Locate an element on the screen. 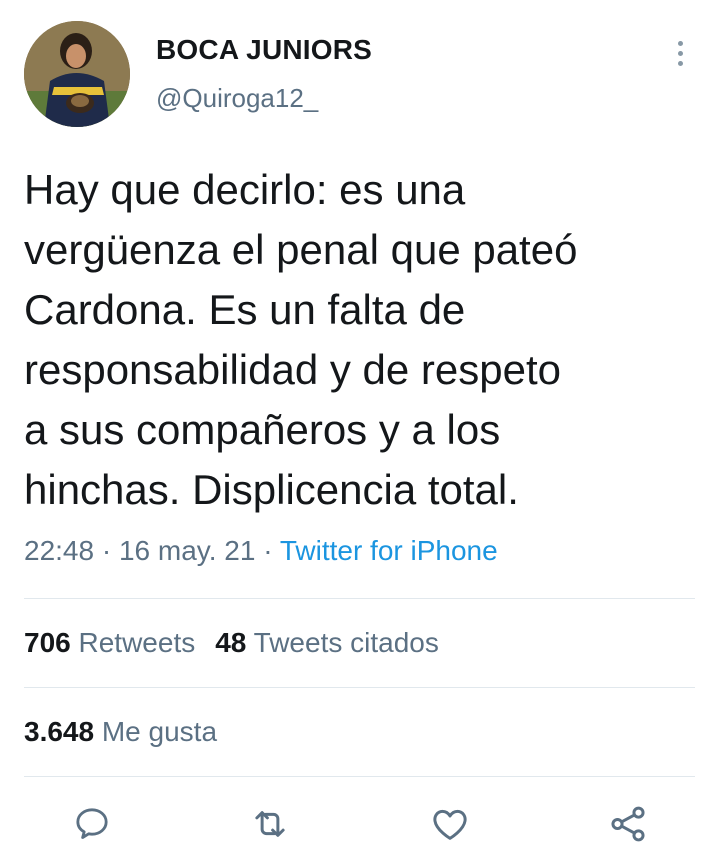 This screenshot has width=719, height=858. like-button is located at coordinates (450, 824).